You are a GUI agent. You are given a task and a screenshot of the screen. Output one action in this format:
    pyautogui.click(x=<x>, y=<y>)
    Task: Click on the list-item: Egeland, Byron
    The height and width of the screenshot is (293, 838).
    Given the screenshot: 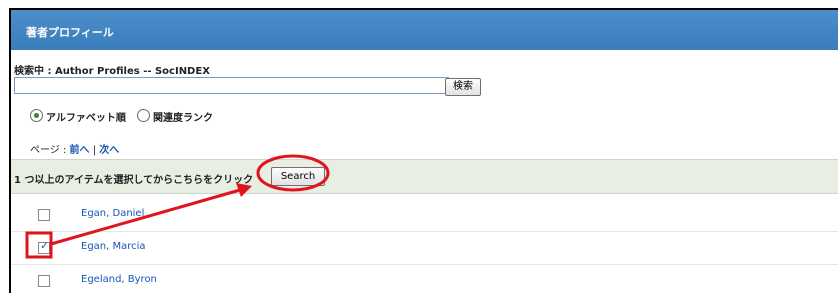 What is the action you would take?
    pyautogui.click(x=424, y=279)
    